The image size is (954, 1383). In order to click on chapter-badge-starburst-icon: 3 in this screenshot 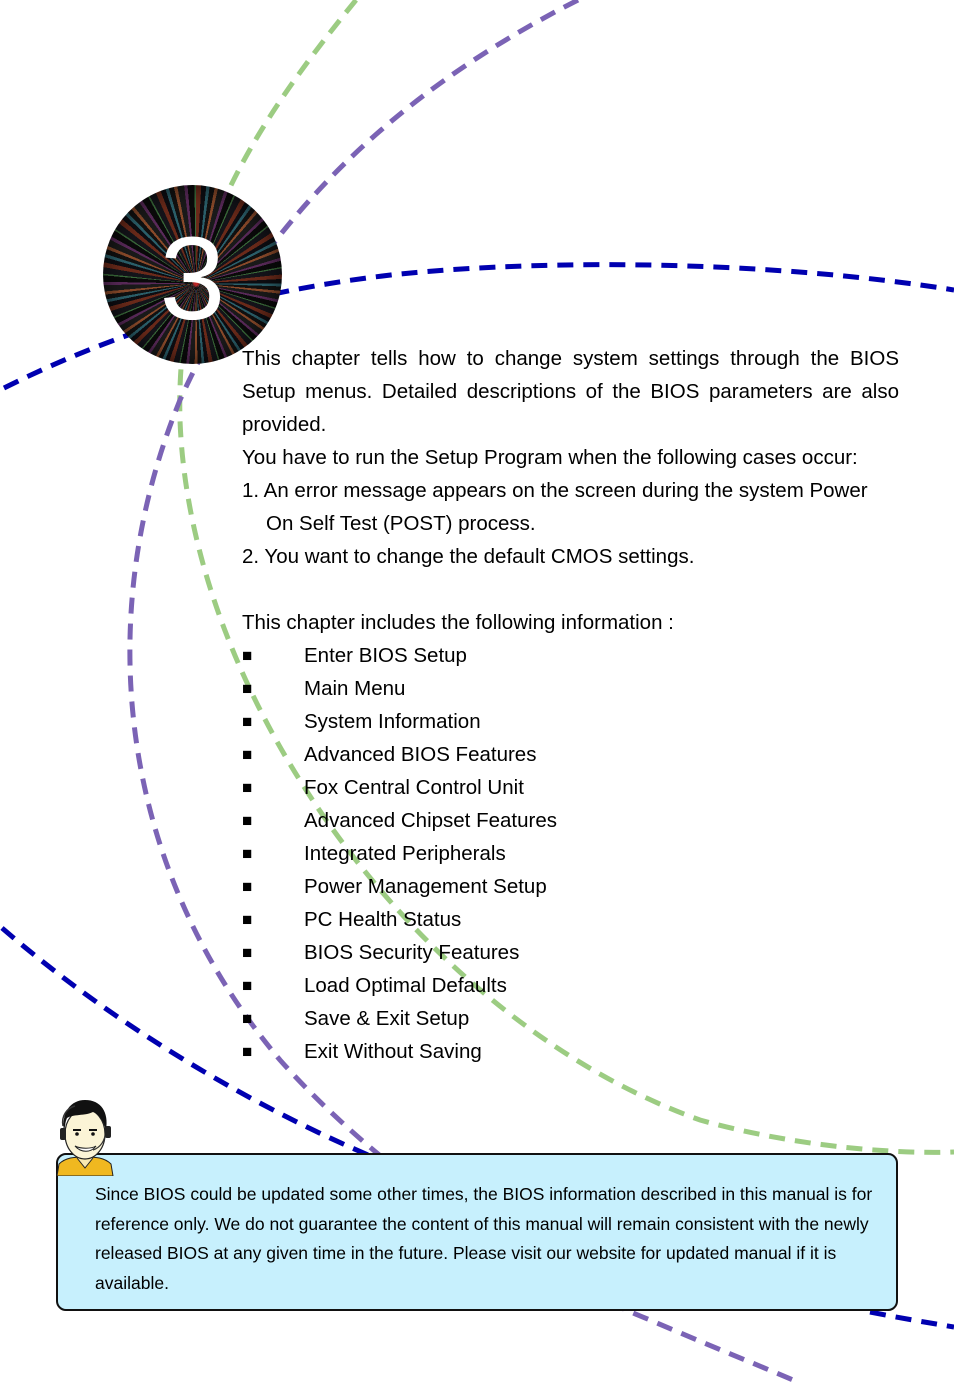, I will do `click(192, 274)`.